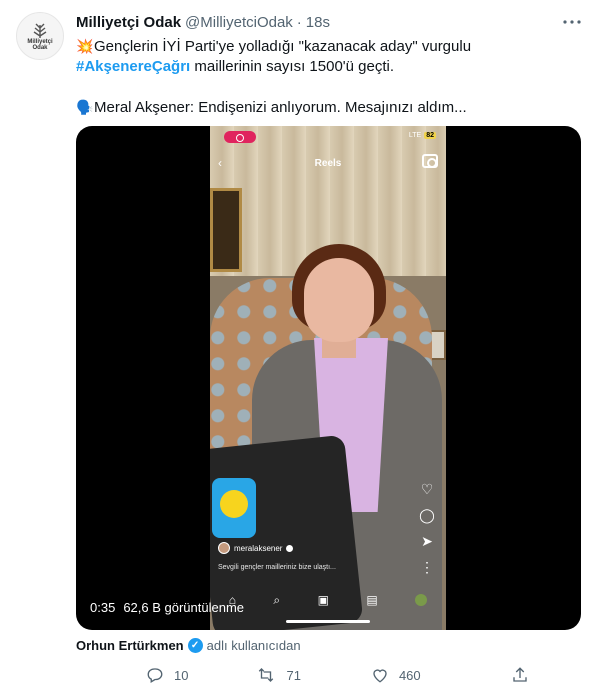 This screenshot has height=694, width=600. What do you see at coordinates (85, 107) in the screenshot?
I see `speaking-head-emoji: 🗣️` at bounding box center [85, 107].